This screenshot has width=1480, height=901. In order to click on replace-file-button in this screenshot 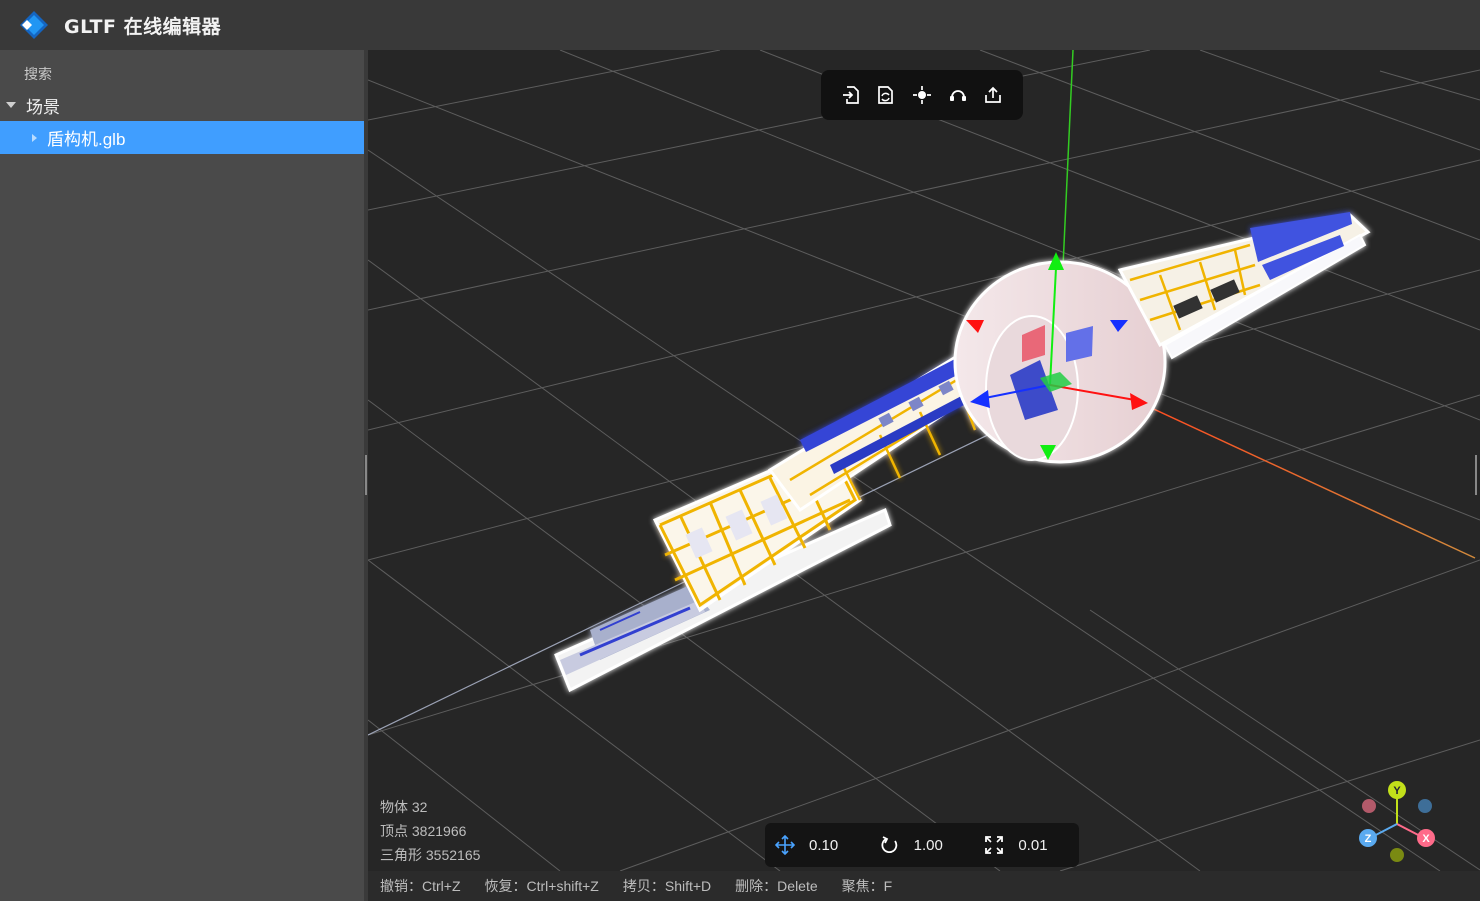, I will do `click(886, 95)`.